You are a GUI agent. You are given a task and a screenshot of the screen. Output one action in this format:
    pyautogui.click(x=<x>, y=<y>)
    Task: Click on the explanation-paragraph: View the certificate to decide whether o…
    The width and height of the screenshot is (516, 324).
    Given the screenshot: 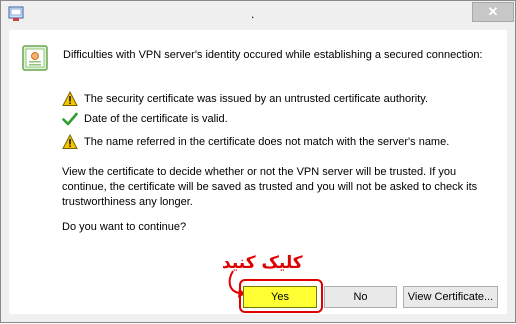 What is the action you would take?
    pyautogui.click(x=270, y=187)
    